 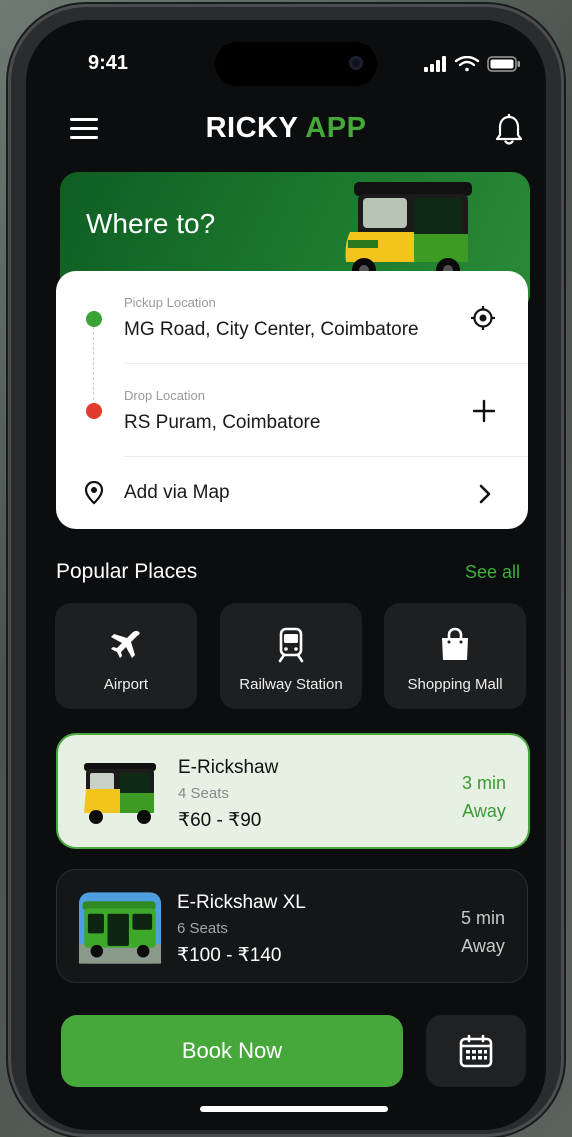 I want to click on map-pin-icon, so click(x=94, y=493).